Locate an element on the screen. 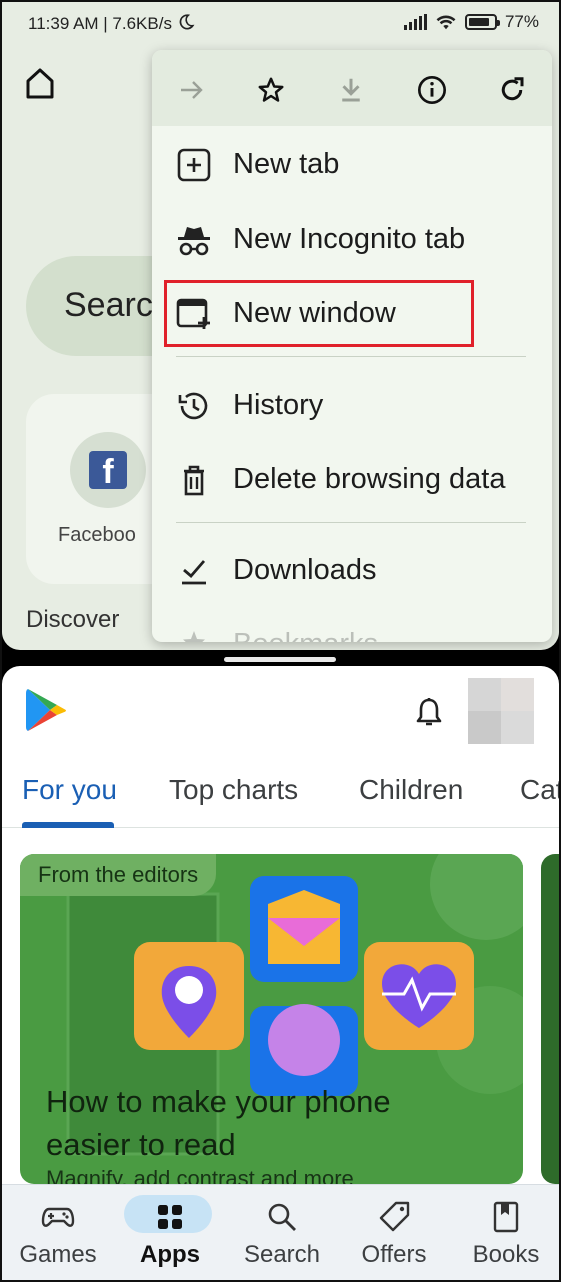 The image size is (561, 1282). discover-label: Discover is located at coordinates (73, 619).